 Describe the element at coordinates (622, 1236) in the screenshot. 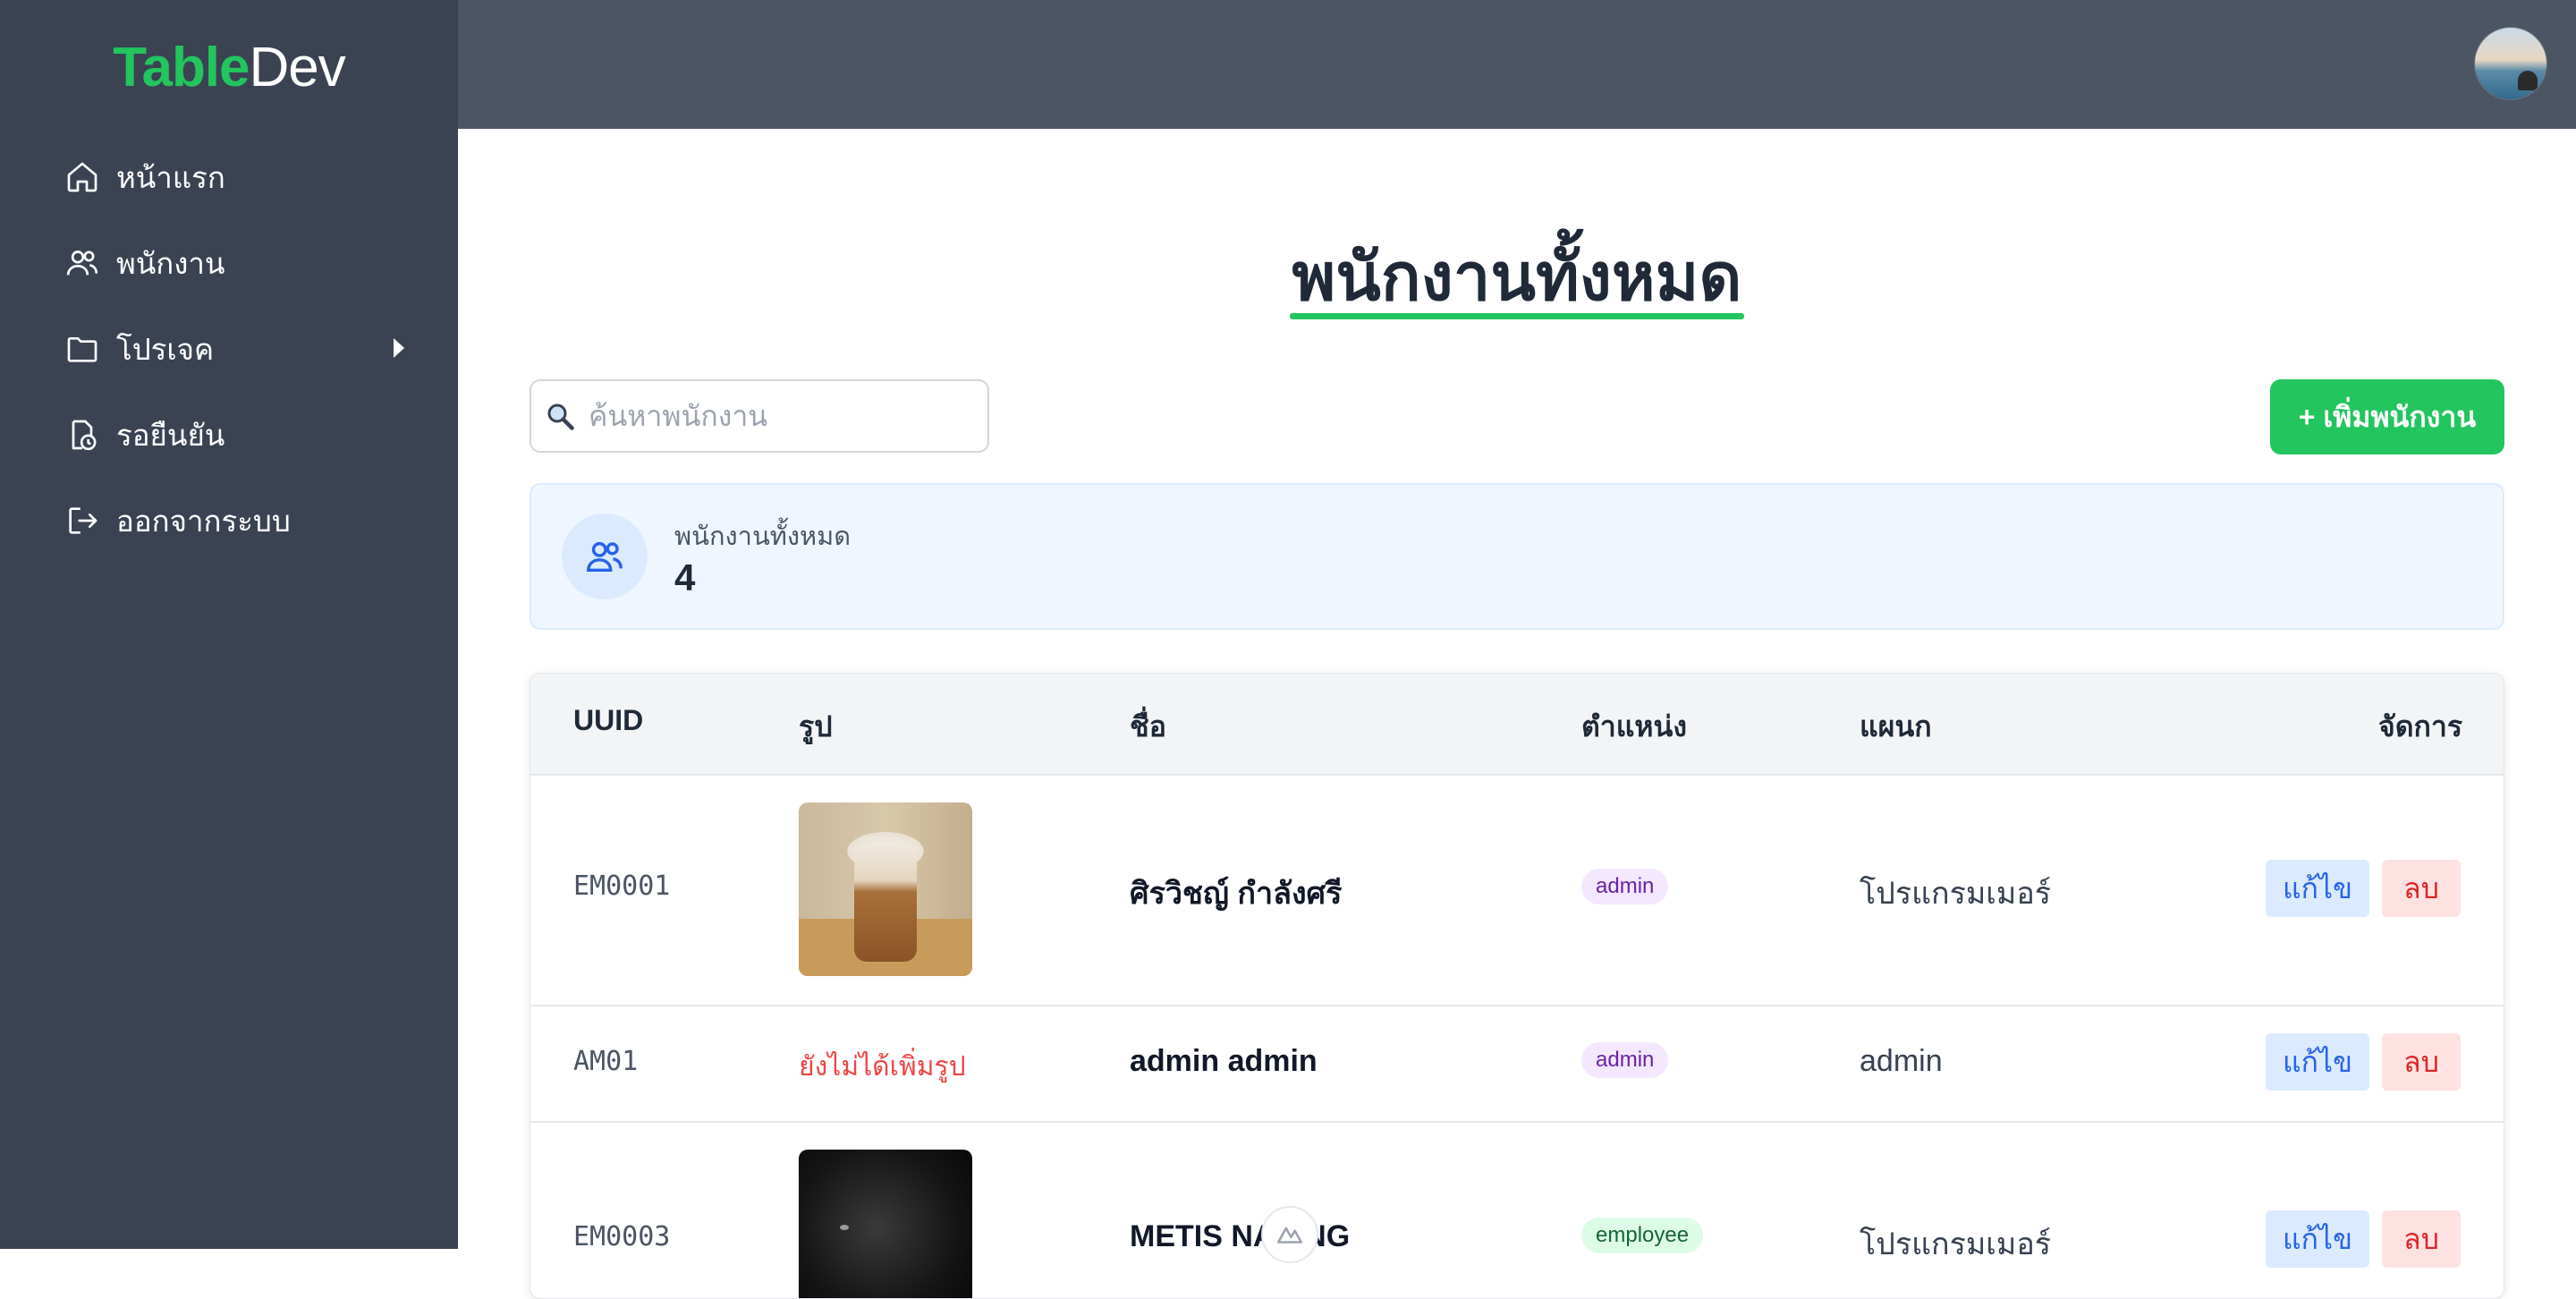

I see `uuid-cell: EM0003` at that location.